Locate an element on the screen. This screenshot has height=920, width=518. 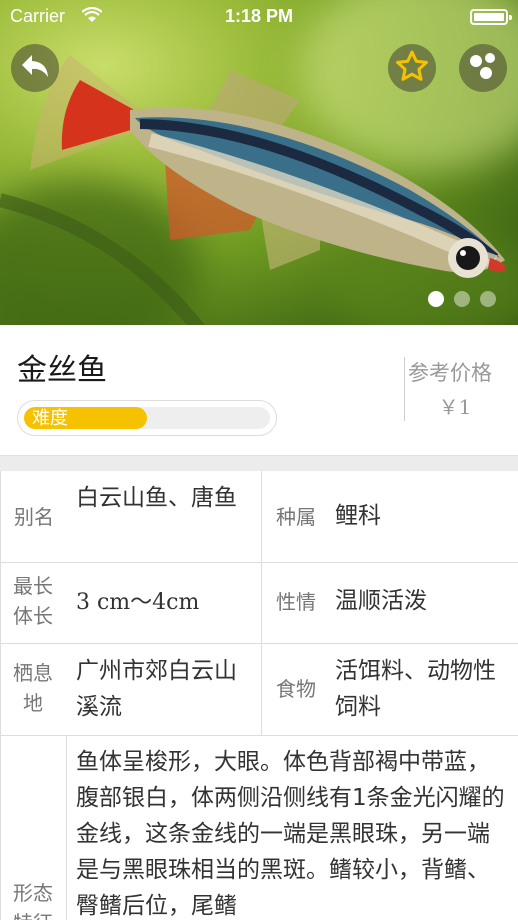
divider is located at coordinates (404, 389).